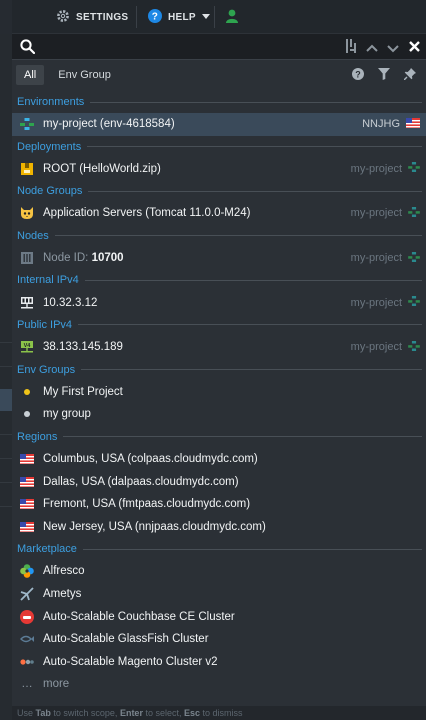 The height and width of the screenshot is (720, 426). Describe the element at coordinates (179, 17) in the screenshot. I see `help-button: ? HELP` at that location.